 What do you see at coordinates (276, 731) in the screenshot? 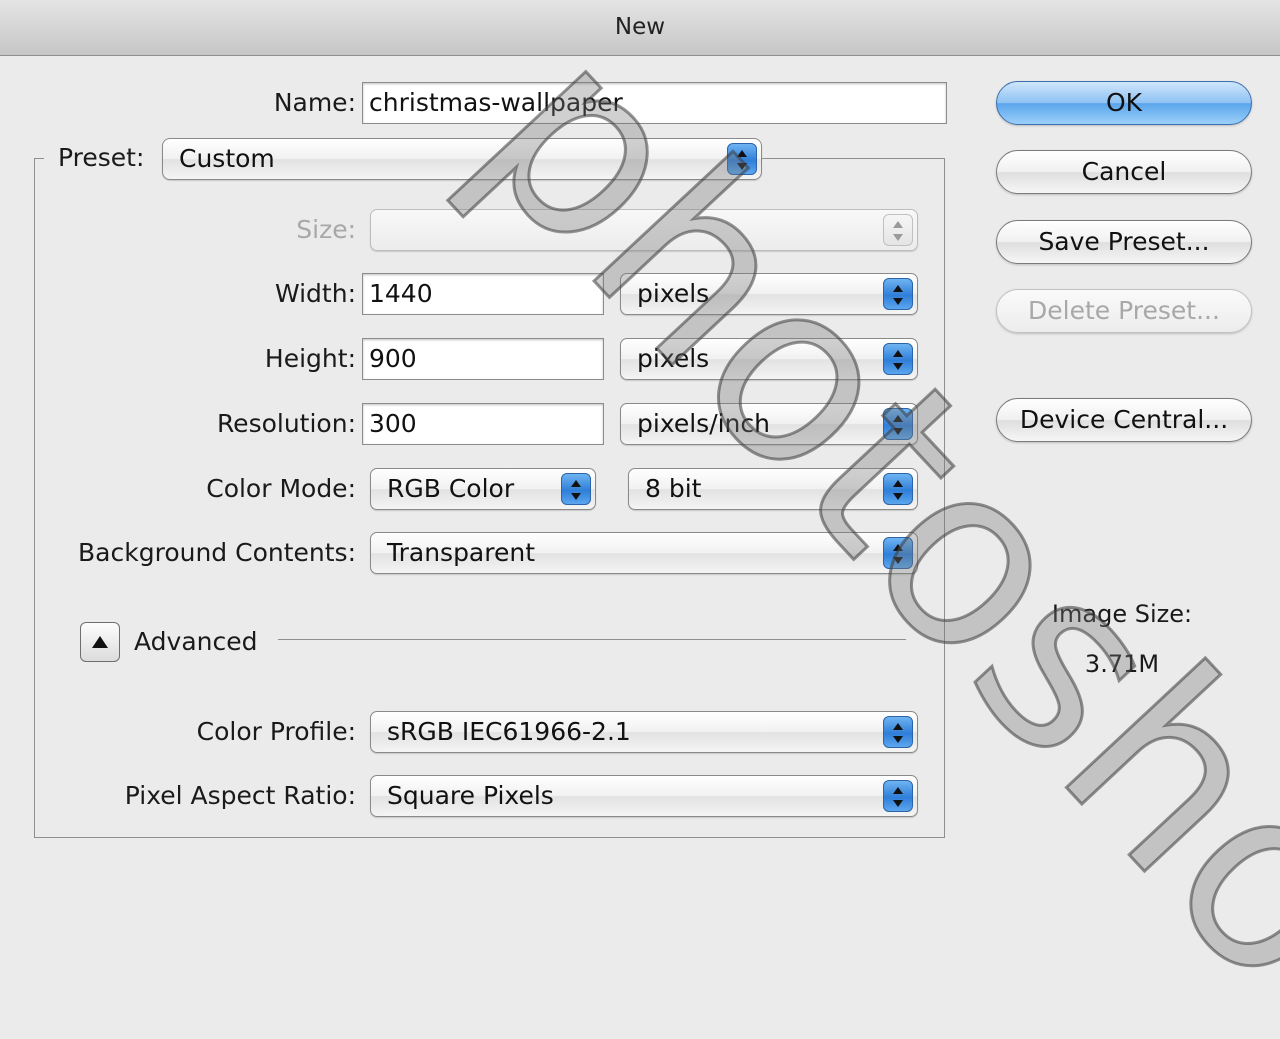
I see `color-profile-label: Color Profile:` at bounding box center [276, 731].